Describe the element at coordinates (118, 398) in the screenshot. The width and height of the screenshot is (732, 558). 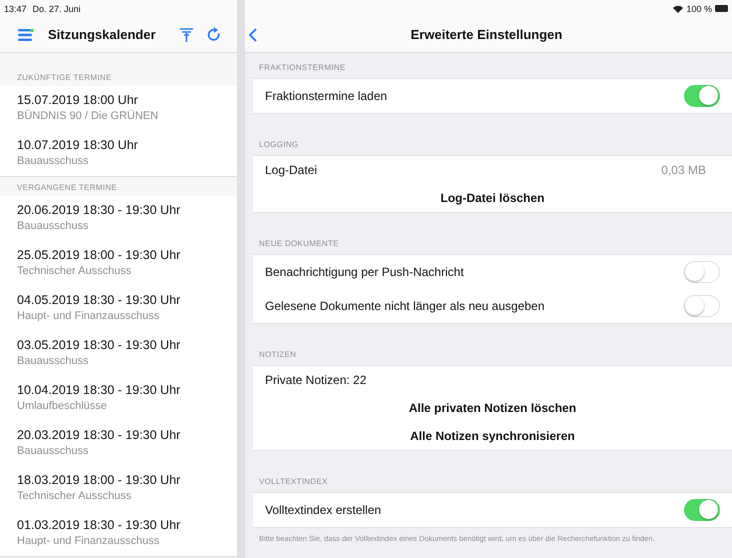
I see `appointment-item: 10.04.2019 18:30 - 19:30 Uhr Umlaufbeschlüsse` at that location.